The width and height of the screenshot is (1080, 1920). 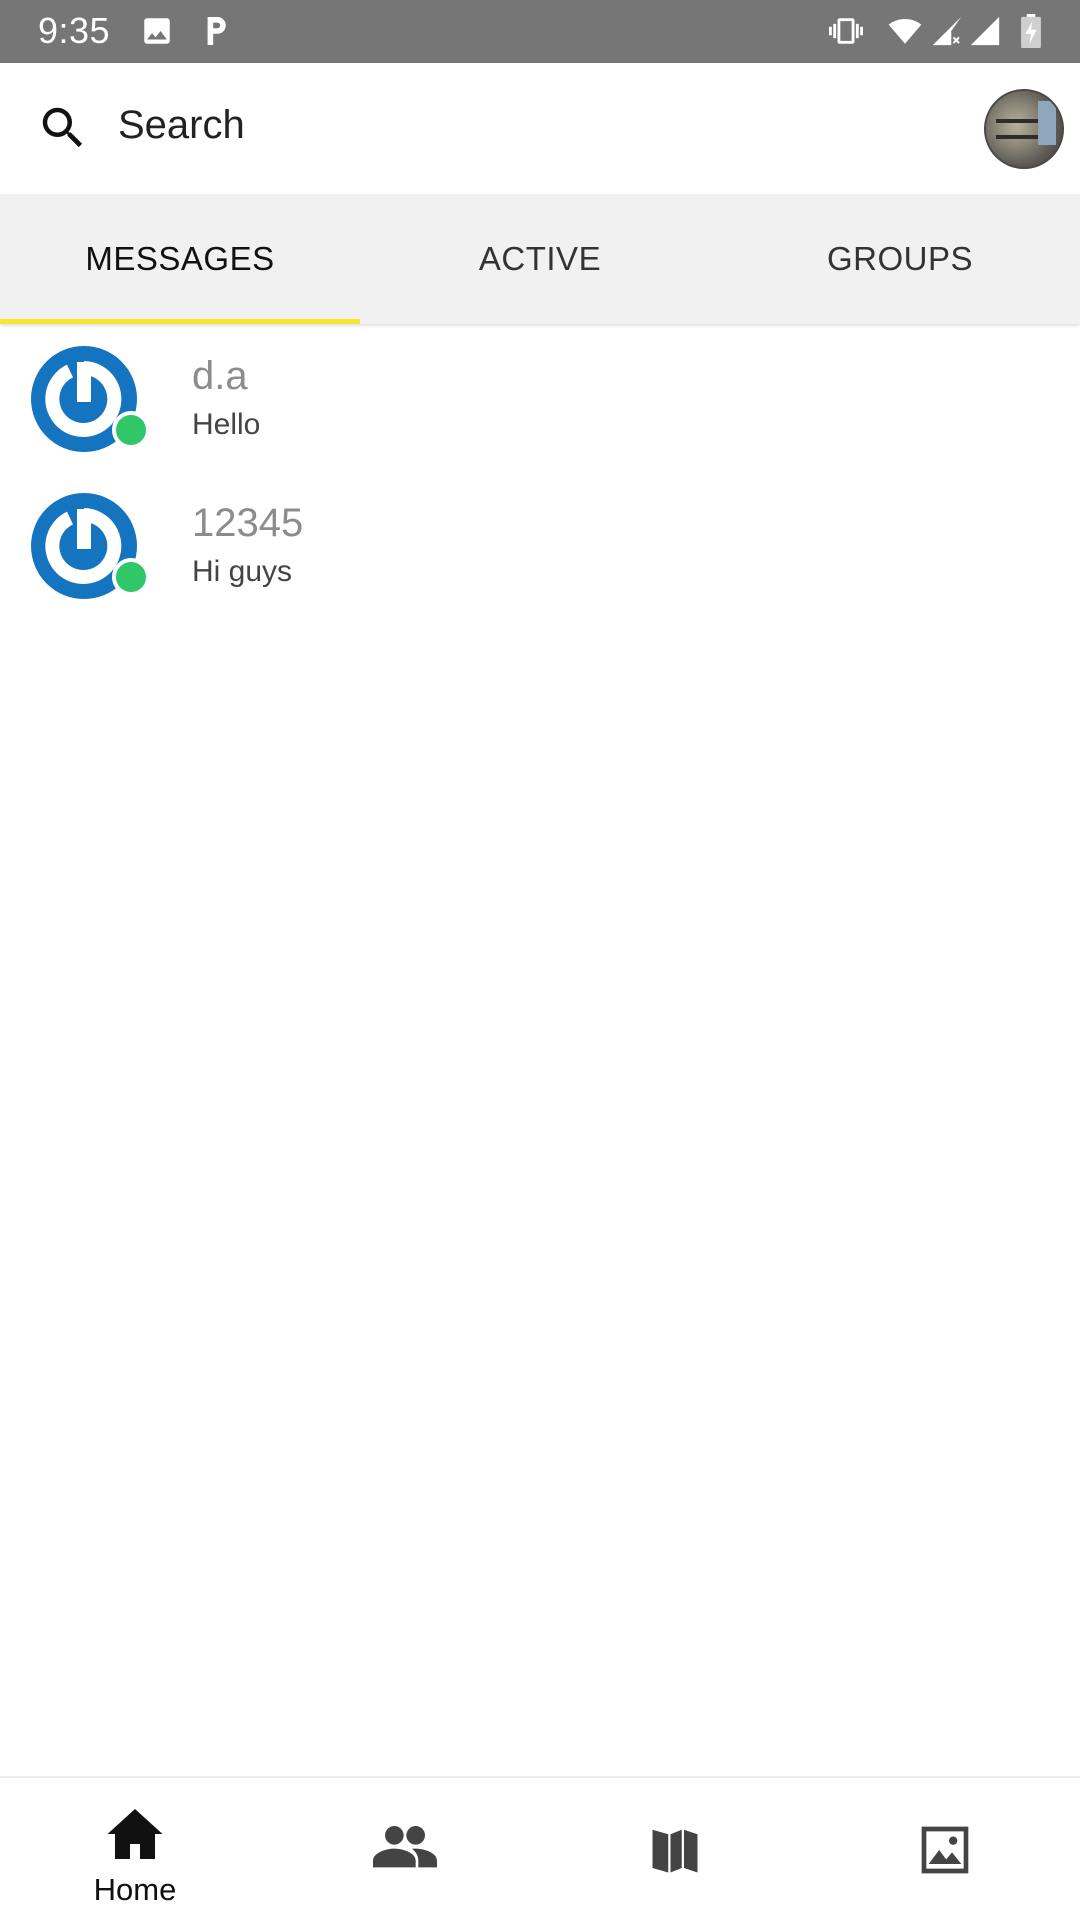 I want to click on conversation-name: d.a, so click(x=220, y=376).